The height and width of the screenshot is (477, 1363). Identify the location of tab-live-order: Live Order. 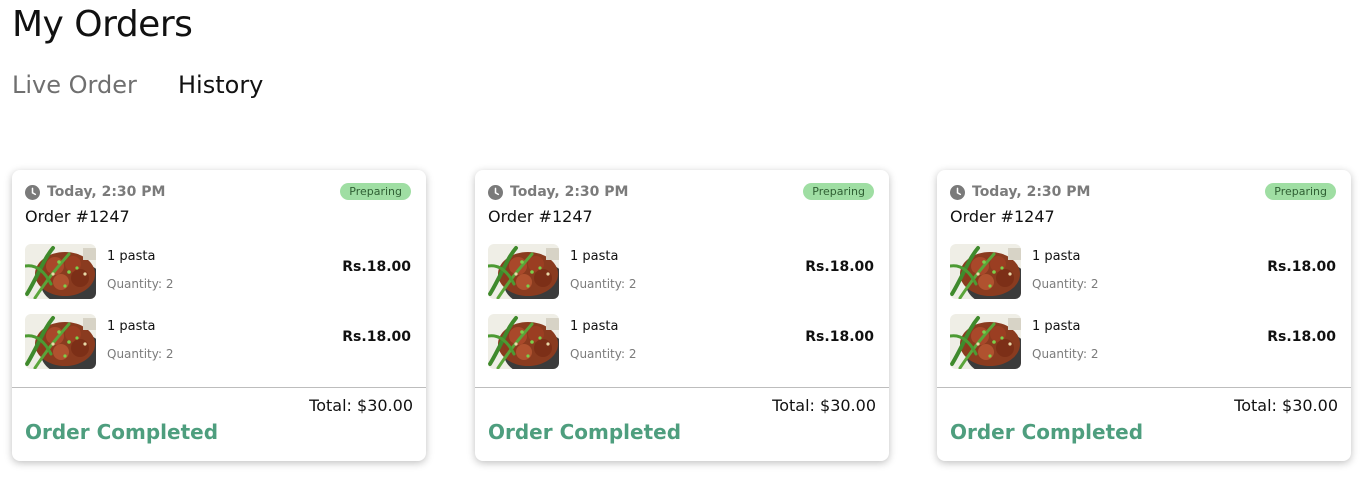
(74, 85).